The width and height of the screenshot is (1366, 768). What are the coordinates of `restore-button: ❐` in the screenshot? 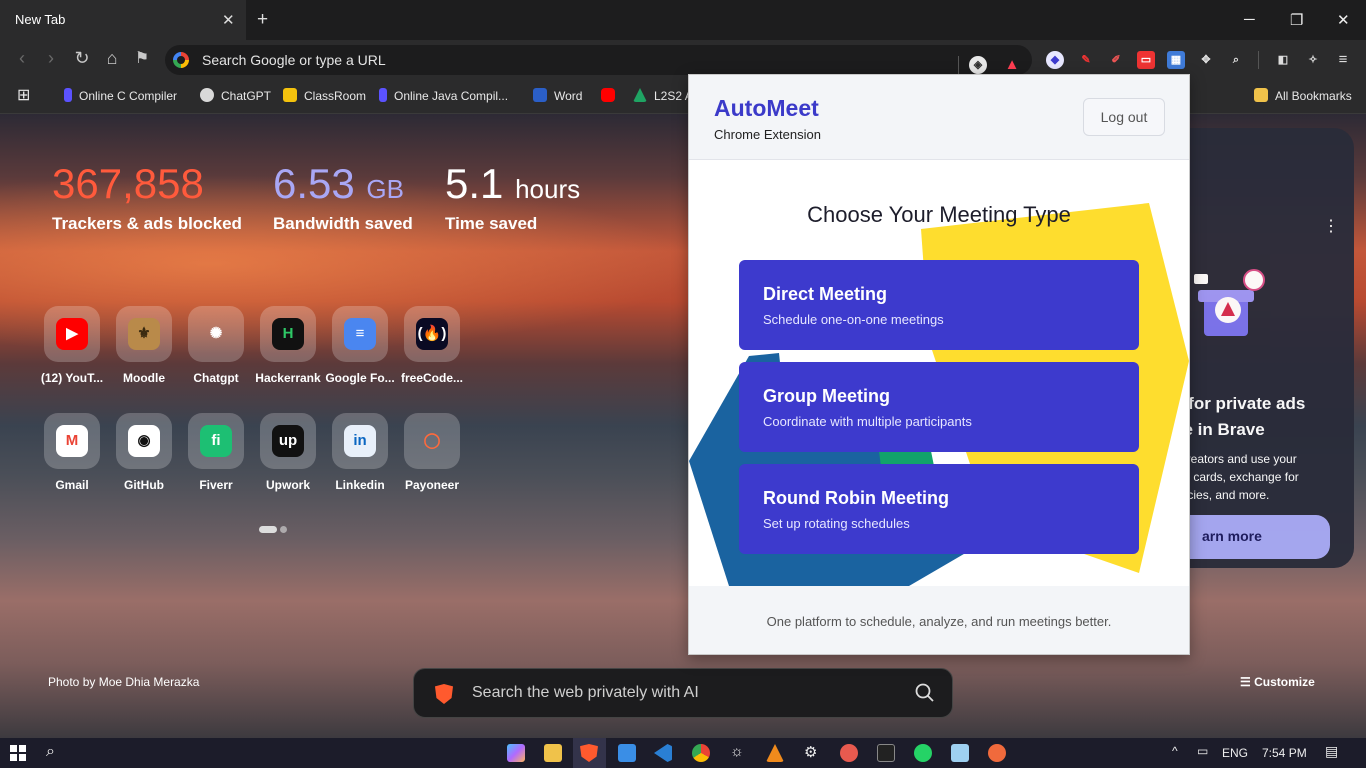 It's located at (1296, 20).